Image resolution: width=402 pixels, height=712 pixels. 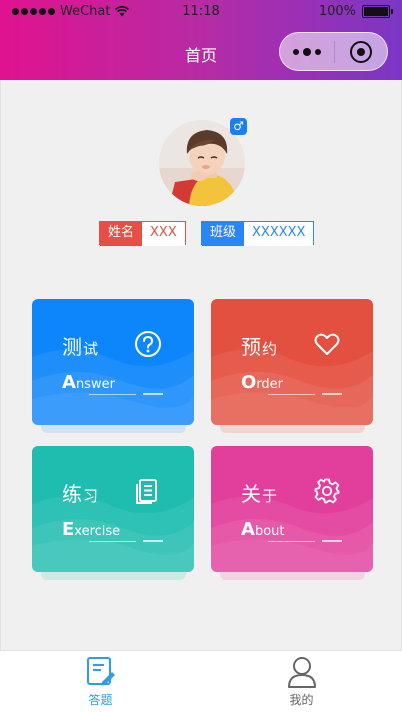 I want to click on tab-answer: 答题, so click(x=100, y=681).